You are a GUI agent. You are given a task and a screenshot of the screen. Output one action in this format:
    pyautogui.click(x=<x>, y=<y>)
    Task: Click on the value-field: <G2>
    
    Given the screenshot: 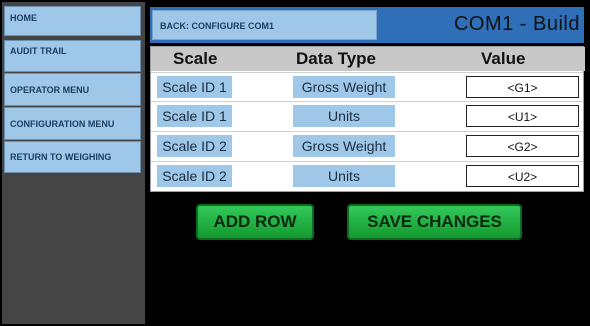 What is the action you would take?
    pyautogui.click(x=522, y=146)
    